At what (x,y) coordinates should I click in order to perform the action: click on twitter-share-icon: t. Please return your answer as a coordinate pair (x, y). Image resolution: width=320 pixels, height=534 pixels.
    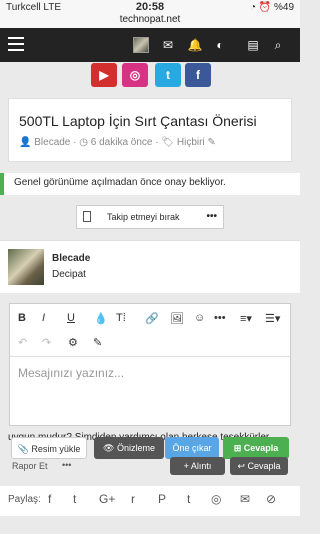
    Looking at the image, I should click on (74, 499).